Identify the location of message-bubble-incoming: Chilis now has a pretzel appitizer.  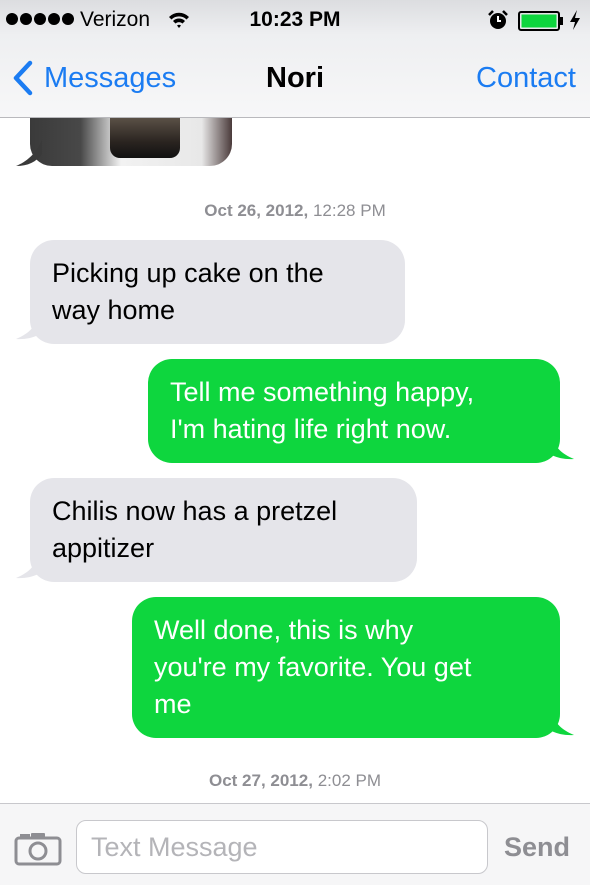
(223, 530).